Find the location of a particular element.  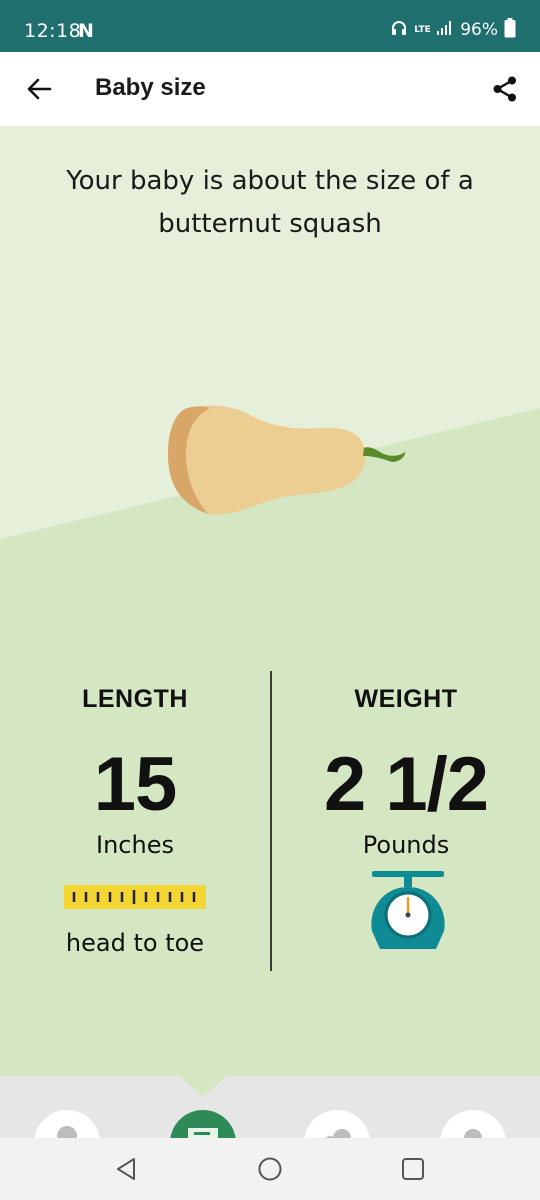

lte-icon: LTE is located at coordinates (422, 29).